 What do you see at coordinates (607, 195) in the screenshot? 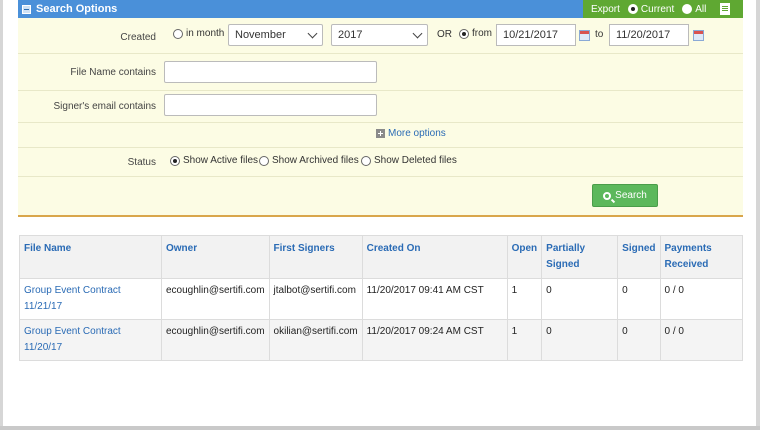
I see `search-icon` at bounding box center [607, 195].